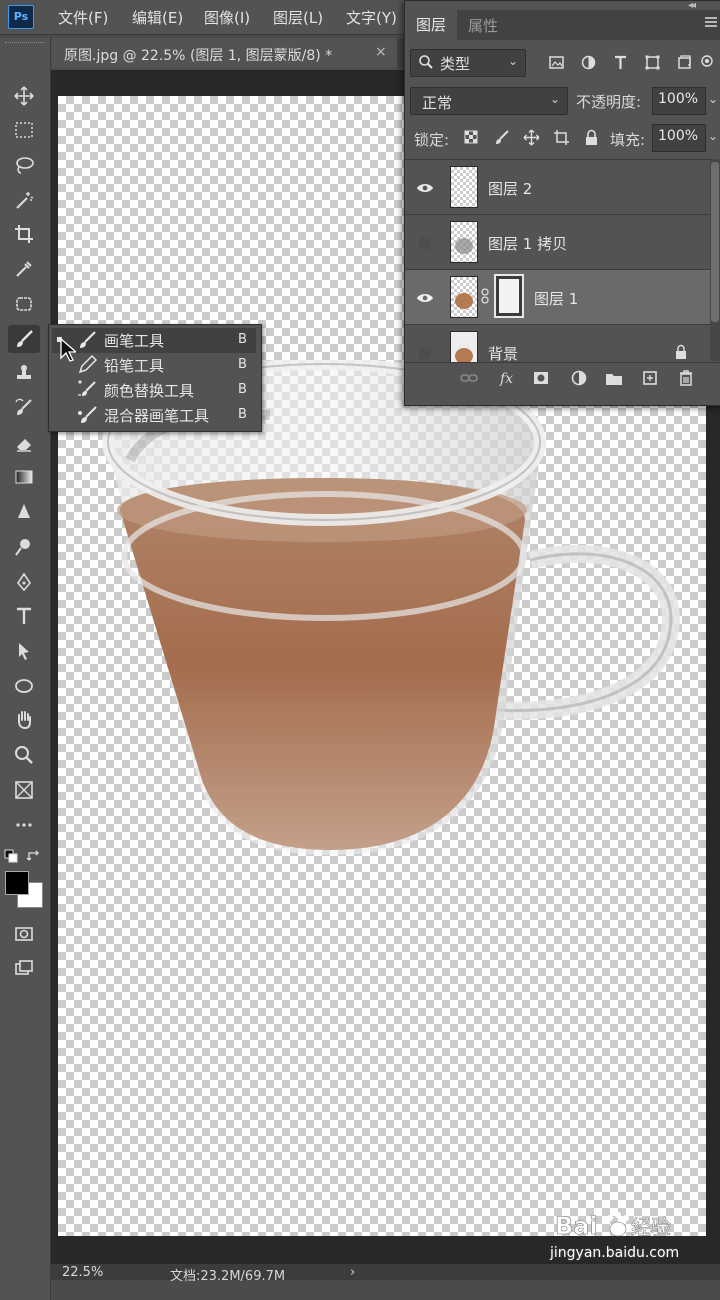 The height and width of the screenshot is (1300, 720). What do you see at coordinates (652, 62) in the screenshot?
I see `filter-shape-icon` at bounding box center [652, 62].